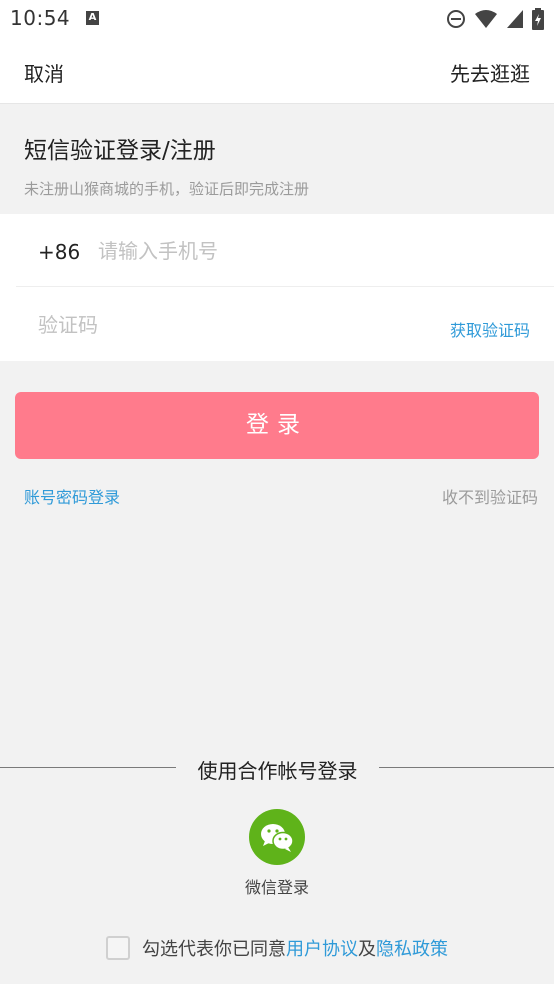  Describe the element at coordinates (515, 19) in the screenshot. I see `signal-icon` at that location.